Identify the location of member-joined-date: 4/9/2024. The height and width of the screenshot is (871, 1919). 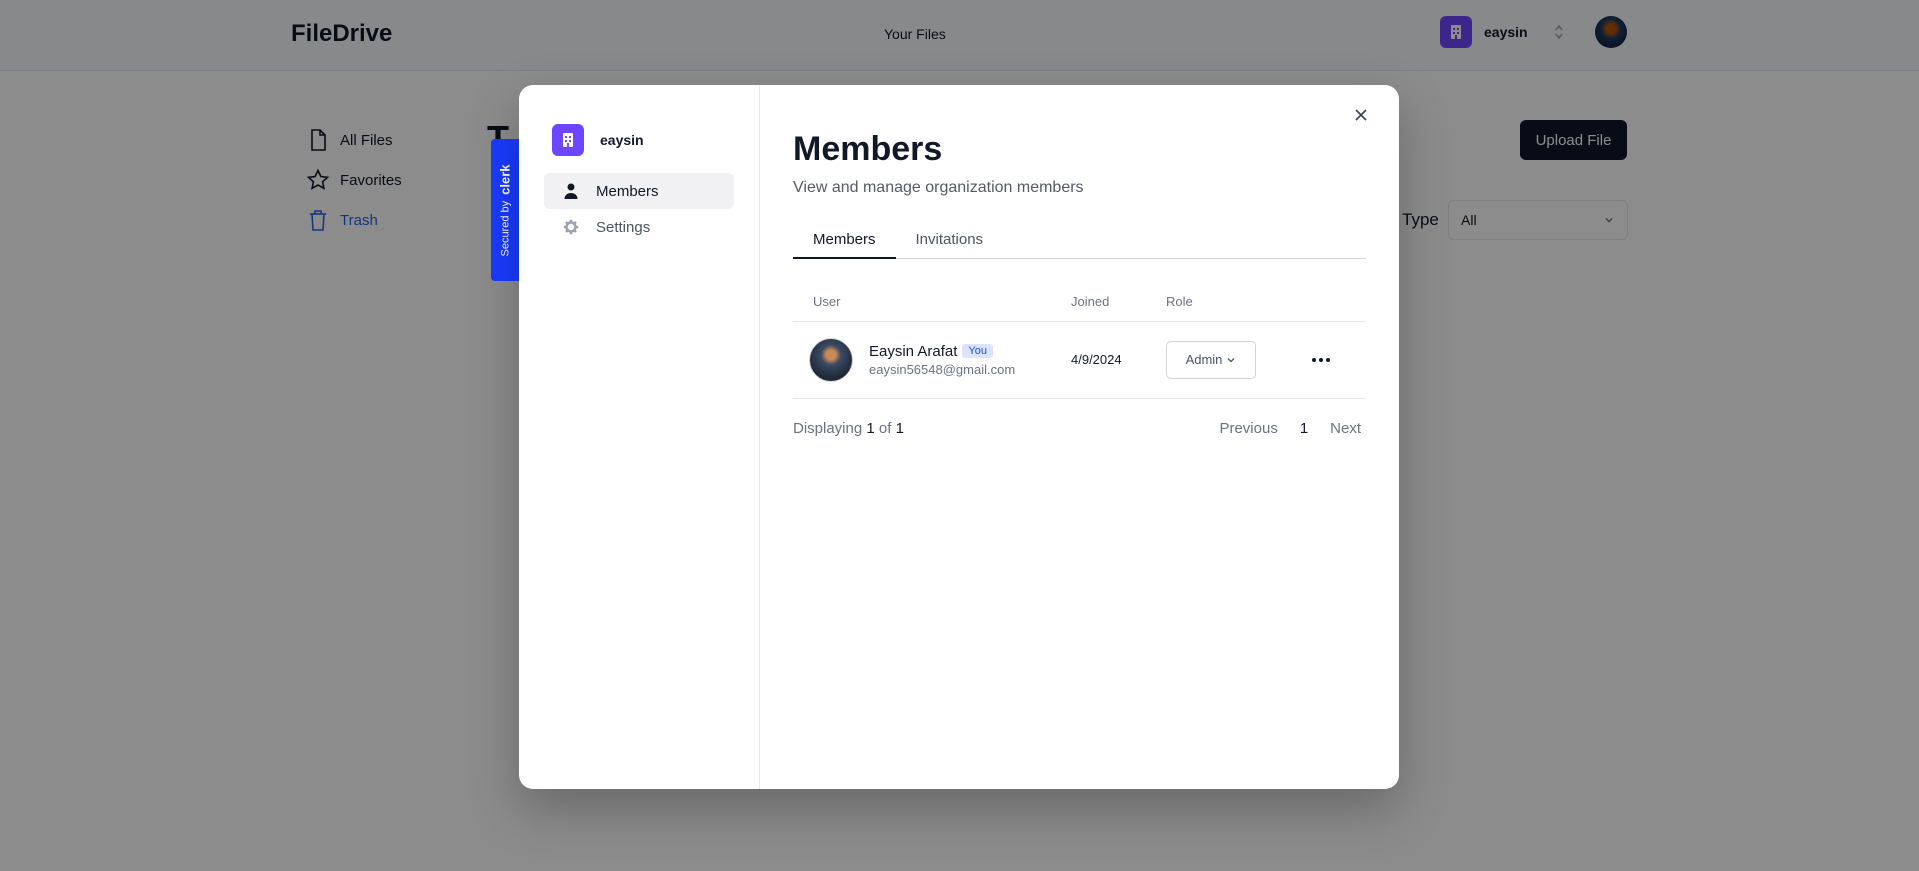
(1096, 359).